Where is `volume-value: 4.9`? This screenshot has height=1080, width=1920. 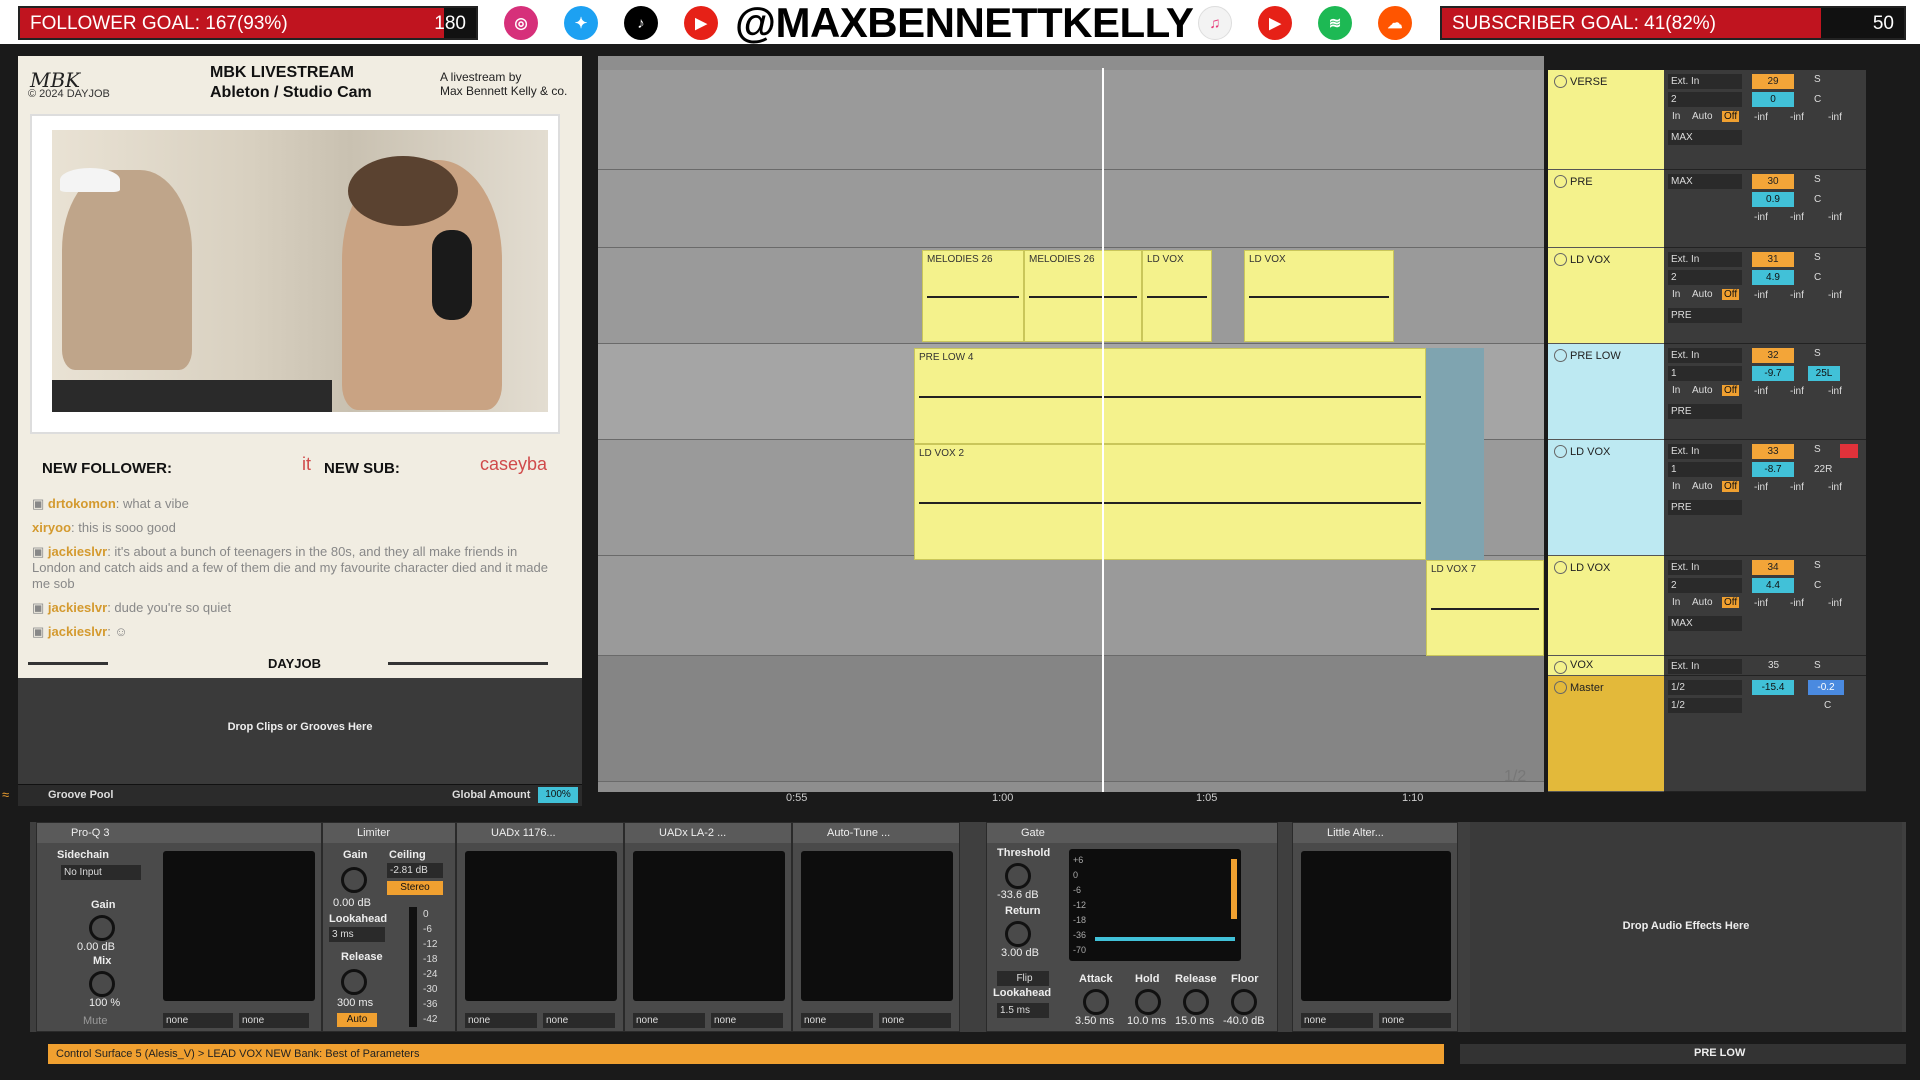
volume-value: 4.9 is located at coordinates (1773, 277).